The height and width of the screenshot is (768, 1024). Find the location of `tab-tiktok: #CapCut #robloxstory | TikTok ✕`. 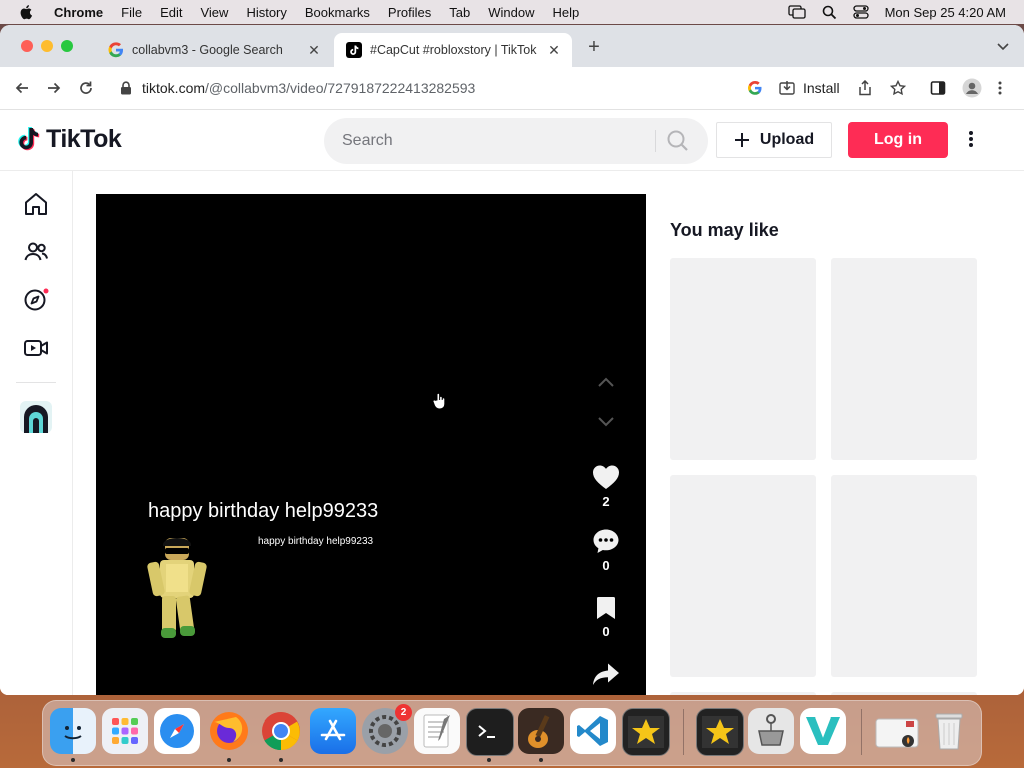

tab-tiktok: #CapCut #robloxstory | TikTok ✕ is located at coordinates (453, 50).